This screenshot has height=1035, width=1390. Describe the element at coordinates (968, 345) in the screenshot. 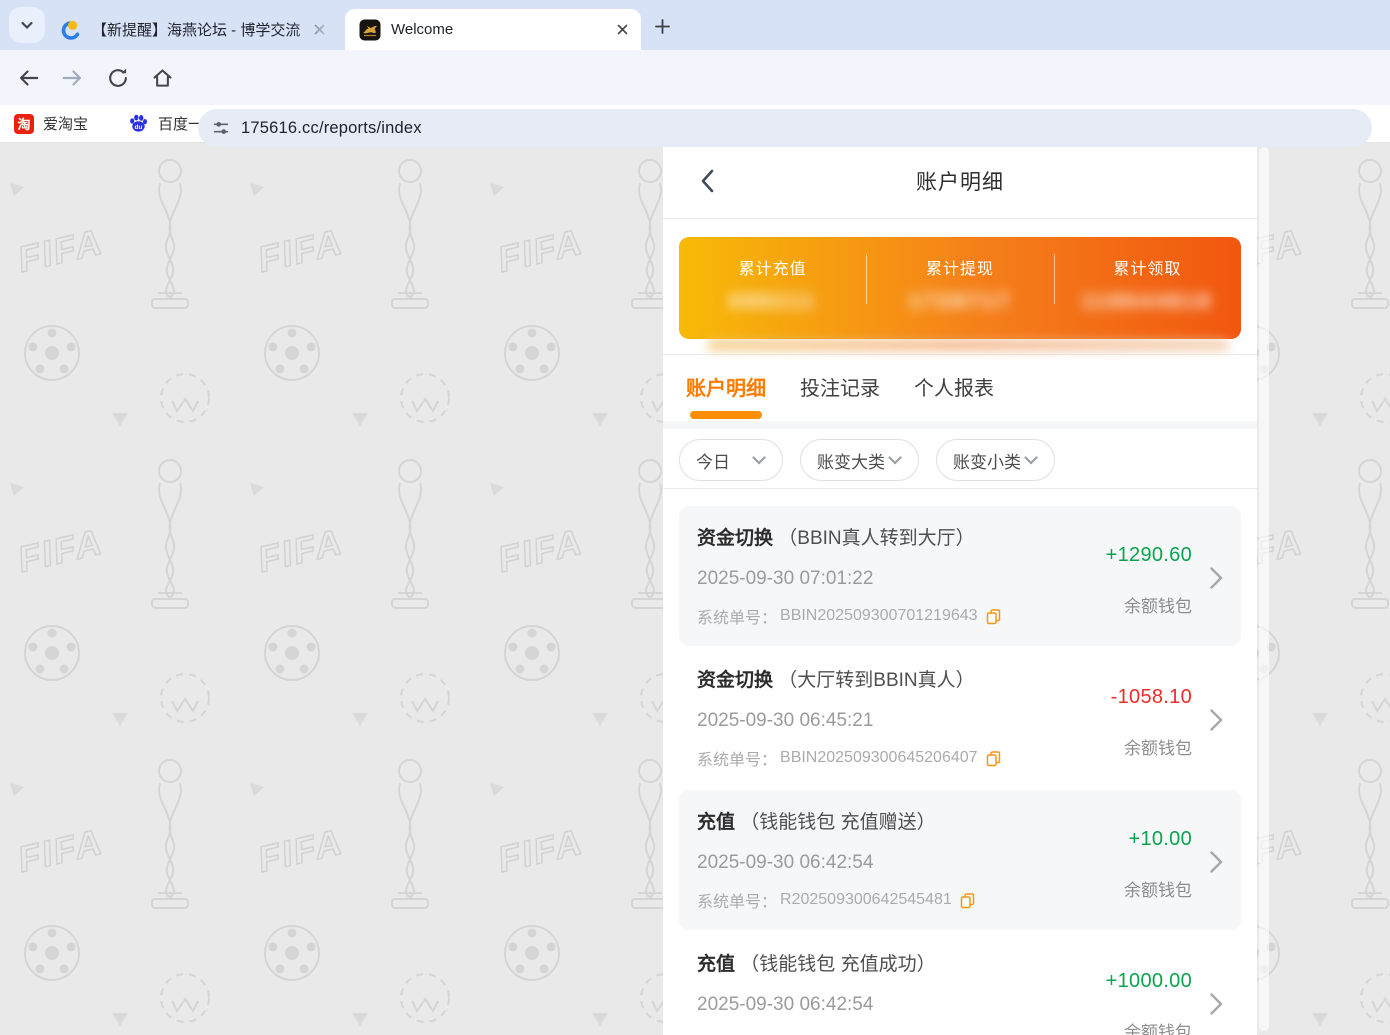

I see `summary-card-blur-shadow` at that location.